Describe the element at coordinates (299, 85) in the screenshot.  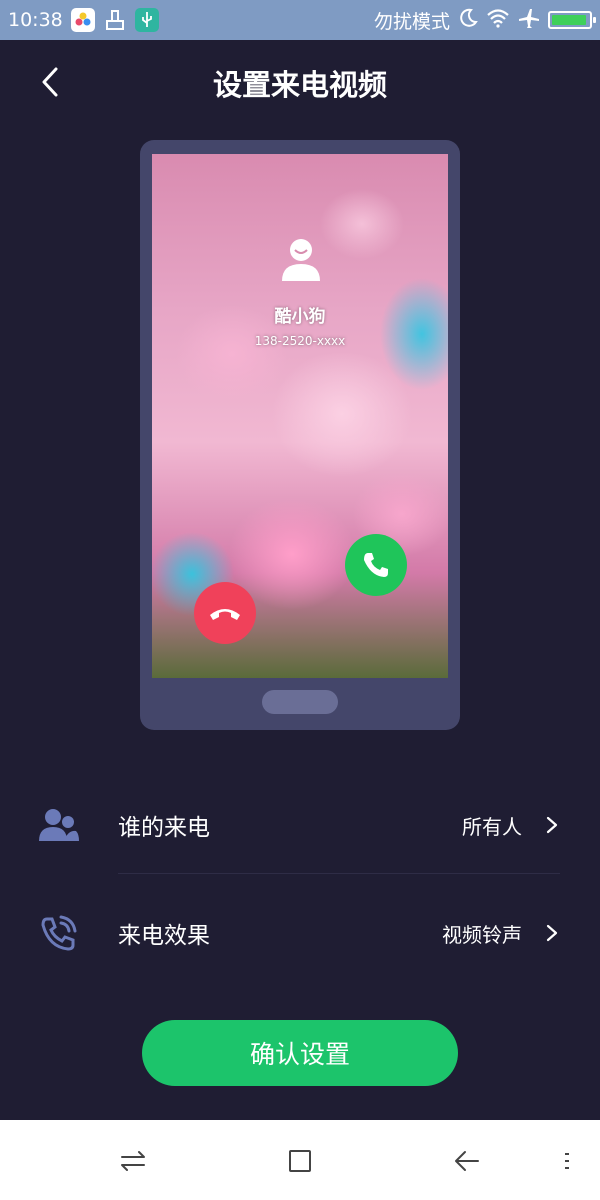
I see `page-title: 设置来电视频` at that location.